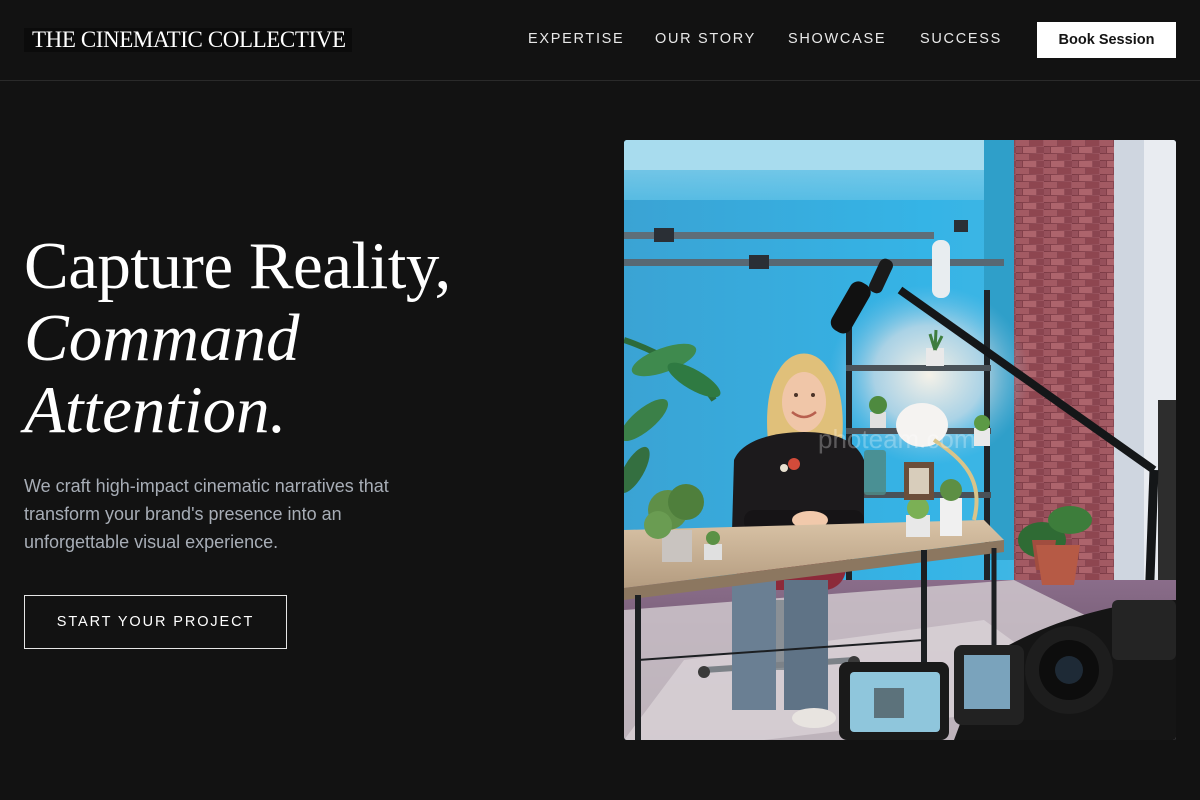  What do you see at coordinates (155, 410) in the screenshot?
I see `headline-line-3: Attention.` at bounding box center [155, 410].